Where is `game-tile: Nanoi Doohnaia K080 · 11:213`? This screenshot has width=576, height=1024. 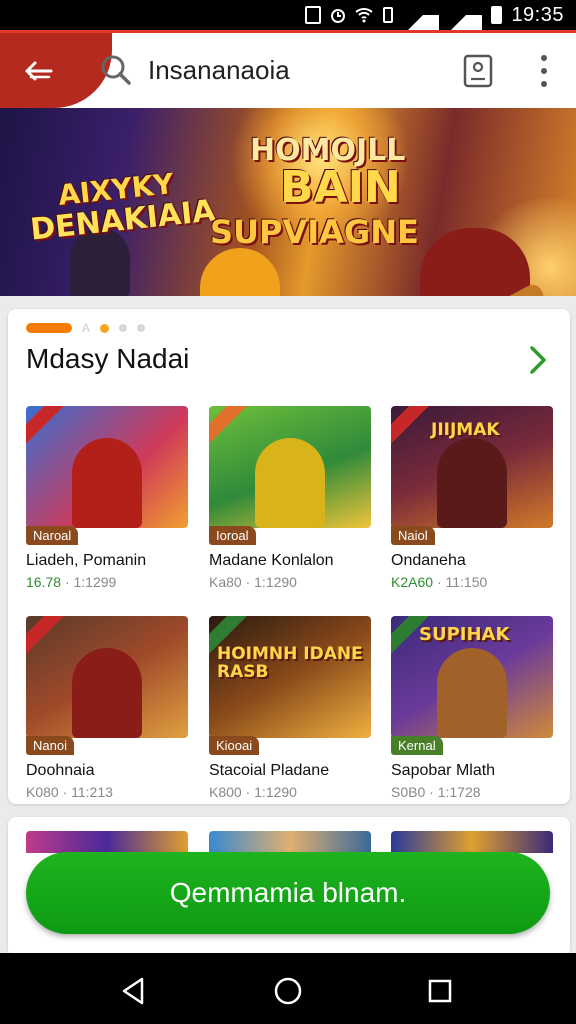 game-tile: Nanoi Doohnaia K080 · 11:213 is located at coordinates (107, 708).